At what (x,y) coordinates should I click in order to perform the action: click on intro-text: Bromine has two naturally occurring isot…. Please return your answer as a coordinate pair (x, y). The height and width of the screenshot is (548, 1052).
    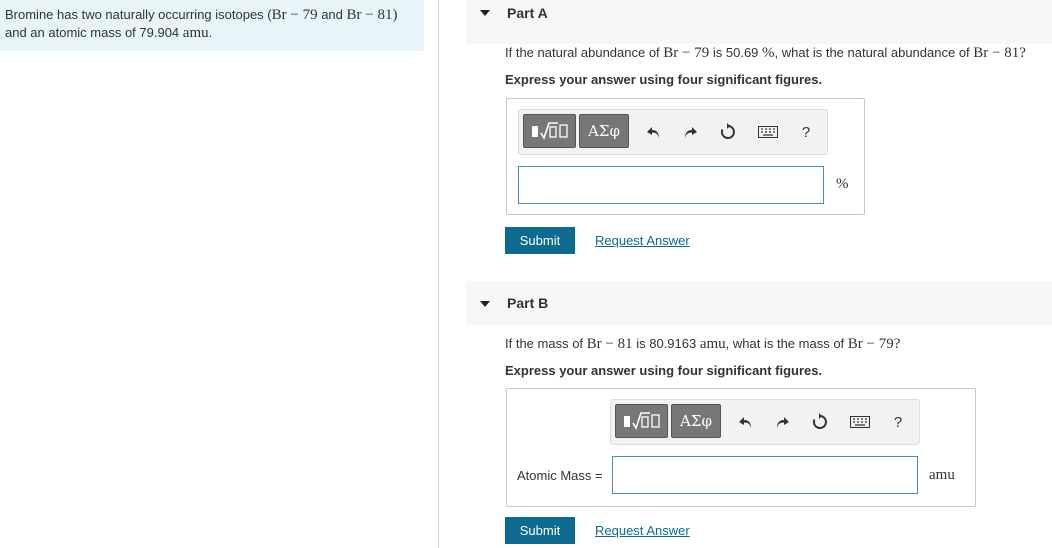
    Looking at the image, I should click on (138, 14).